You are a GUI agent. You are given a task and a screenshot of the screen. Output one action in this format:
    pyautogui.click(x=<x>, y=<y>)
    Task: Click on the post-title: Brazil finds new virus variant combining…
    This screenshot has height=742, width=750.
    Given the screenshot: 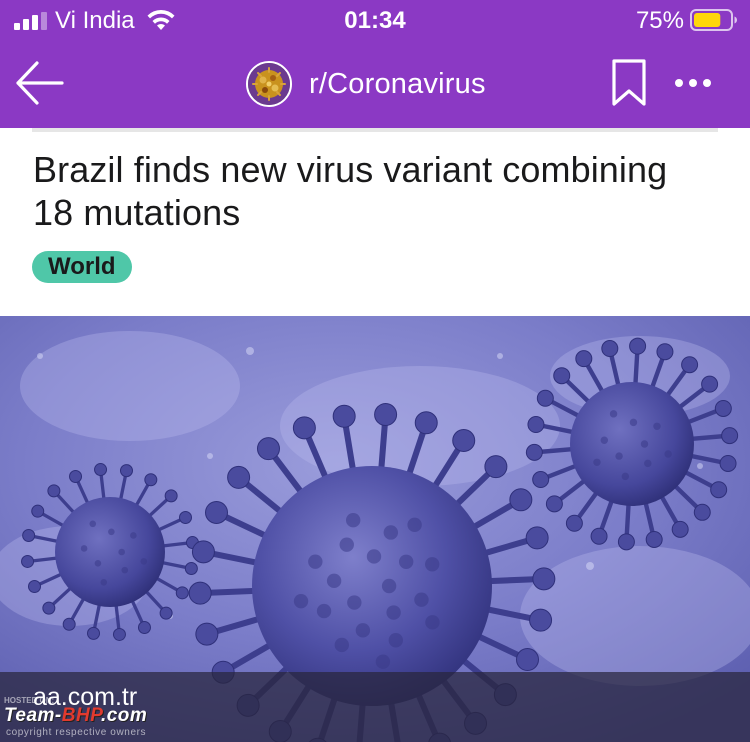 What is the action you would take?
    pyautogui.click(x=363, y=191)
    